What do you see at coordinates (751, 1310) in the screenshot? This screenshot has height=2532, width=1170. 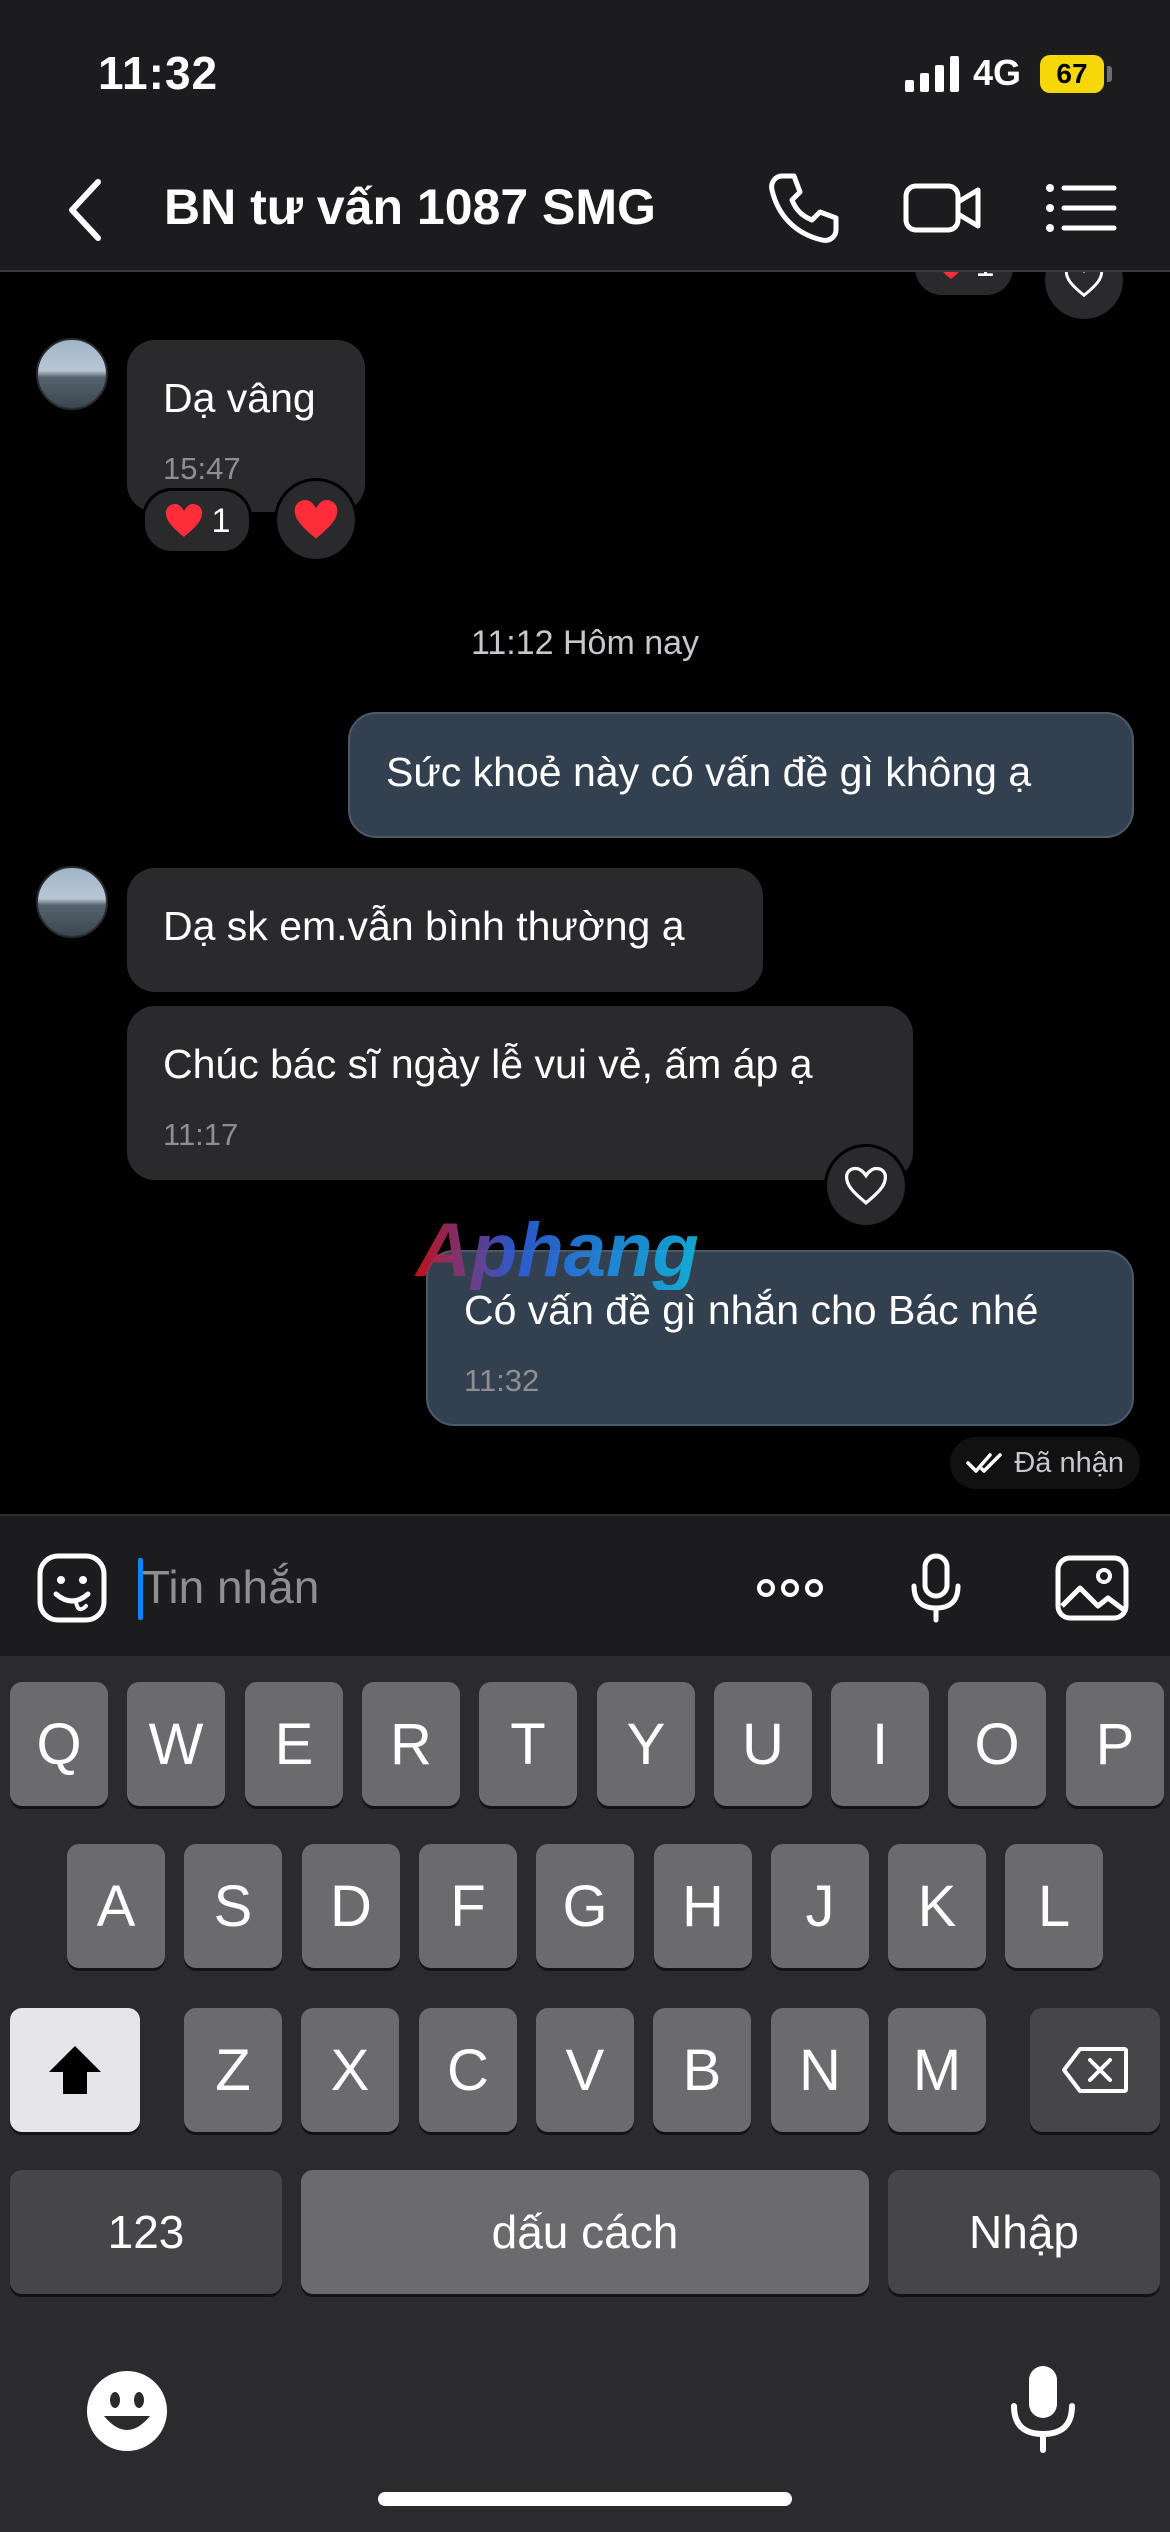 I see `message-text: Có vấn đề gì nhắn cho Bác nhé` at bounding box center [751, 1310].